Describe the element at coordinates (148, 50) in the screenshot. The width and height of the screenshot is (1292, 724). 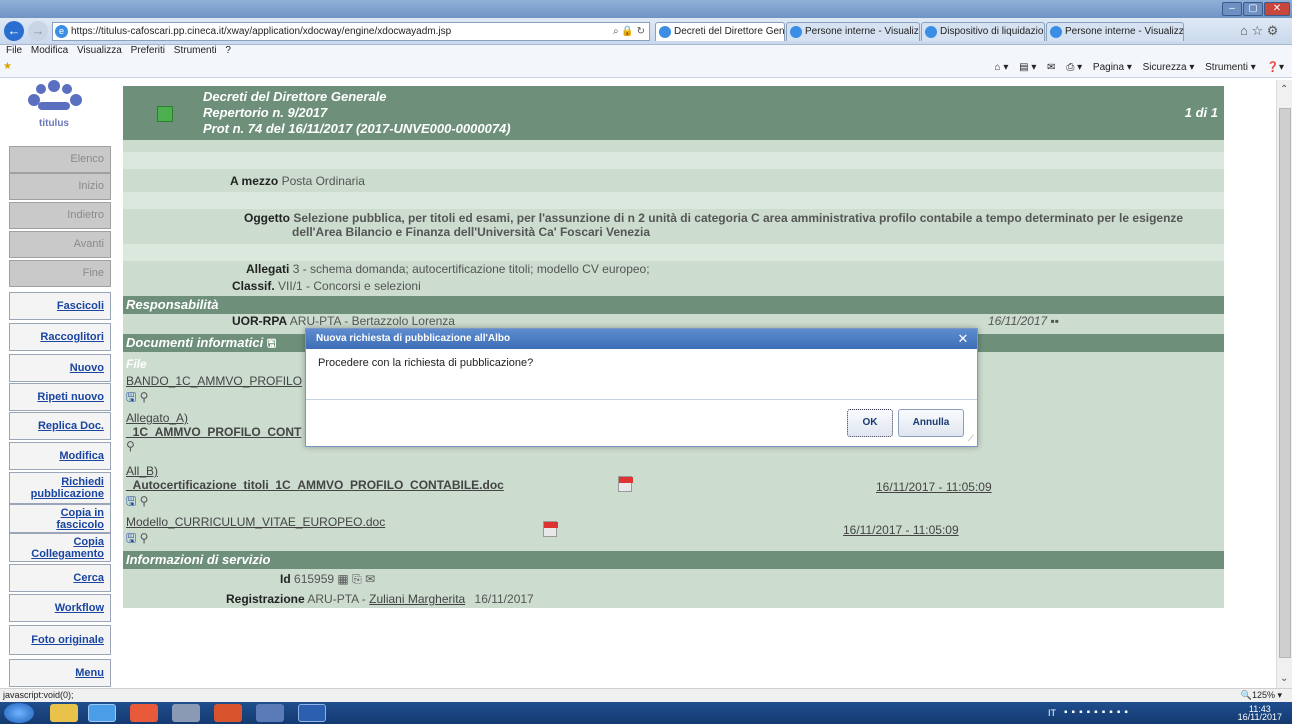
I see `menu-preferiti: Preferiti` at that location.